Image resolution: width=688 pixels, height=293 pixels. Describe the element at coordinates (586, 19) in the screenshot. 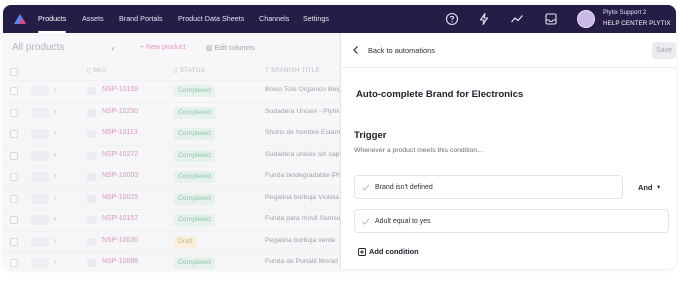

I see `user-avatar` at that location.